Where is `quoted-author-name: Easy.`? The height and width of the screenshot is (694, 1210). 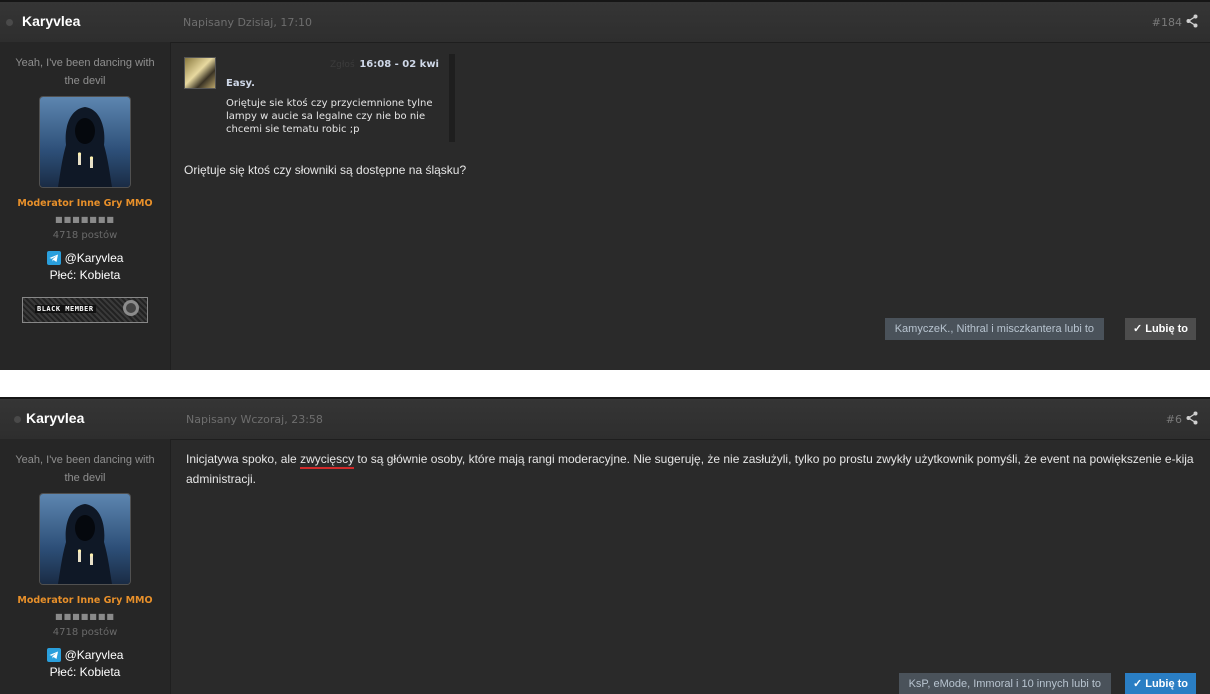 quoted-author-name: Easy. is located at coordinates (240, 83).